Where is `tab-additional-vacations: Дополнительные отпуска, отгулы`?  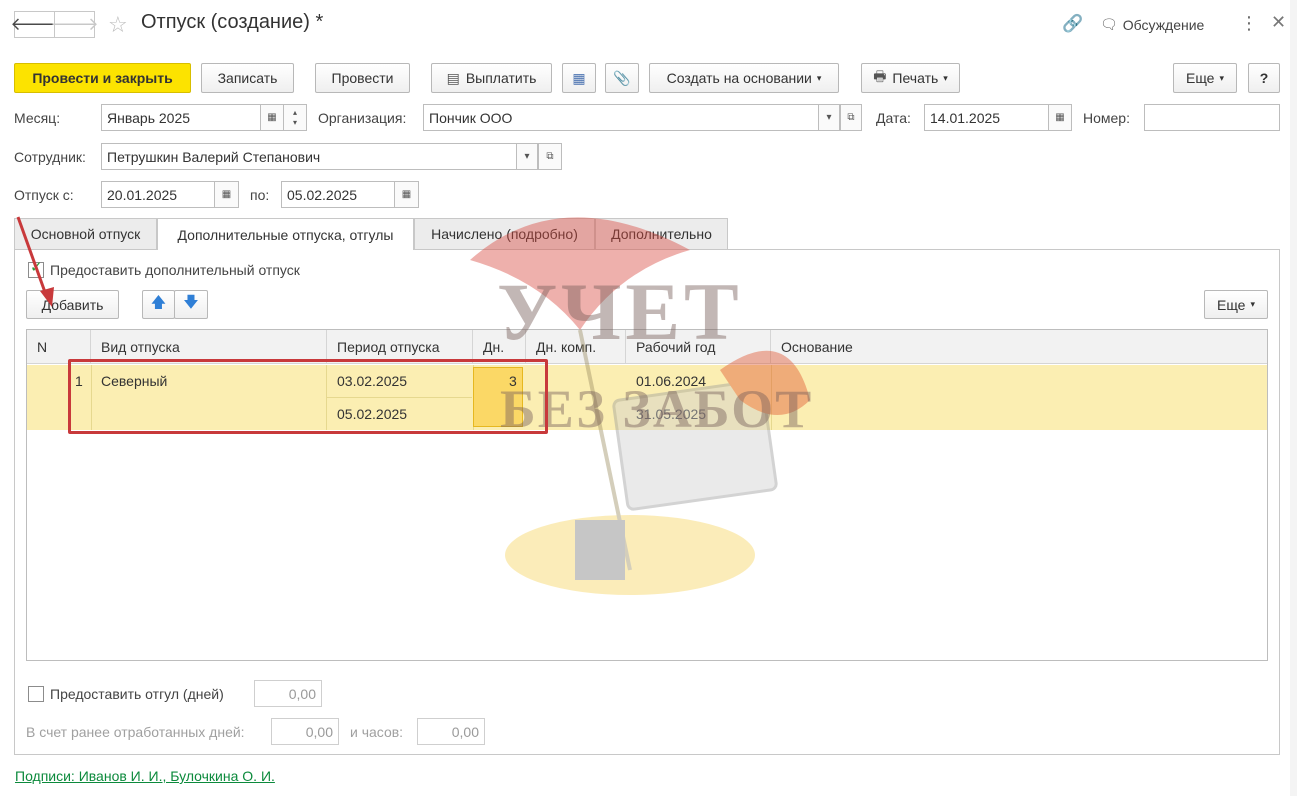 tab-additional-vacations: Дополнительные отпуска, отгулы is located at coordinates (285, 234).